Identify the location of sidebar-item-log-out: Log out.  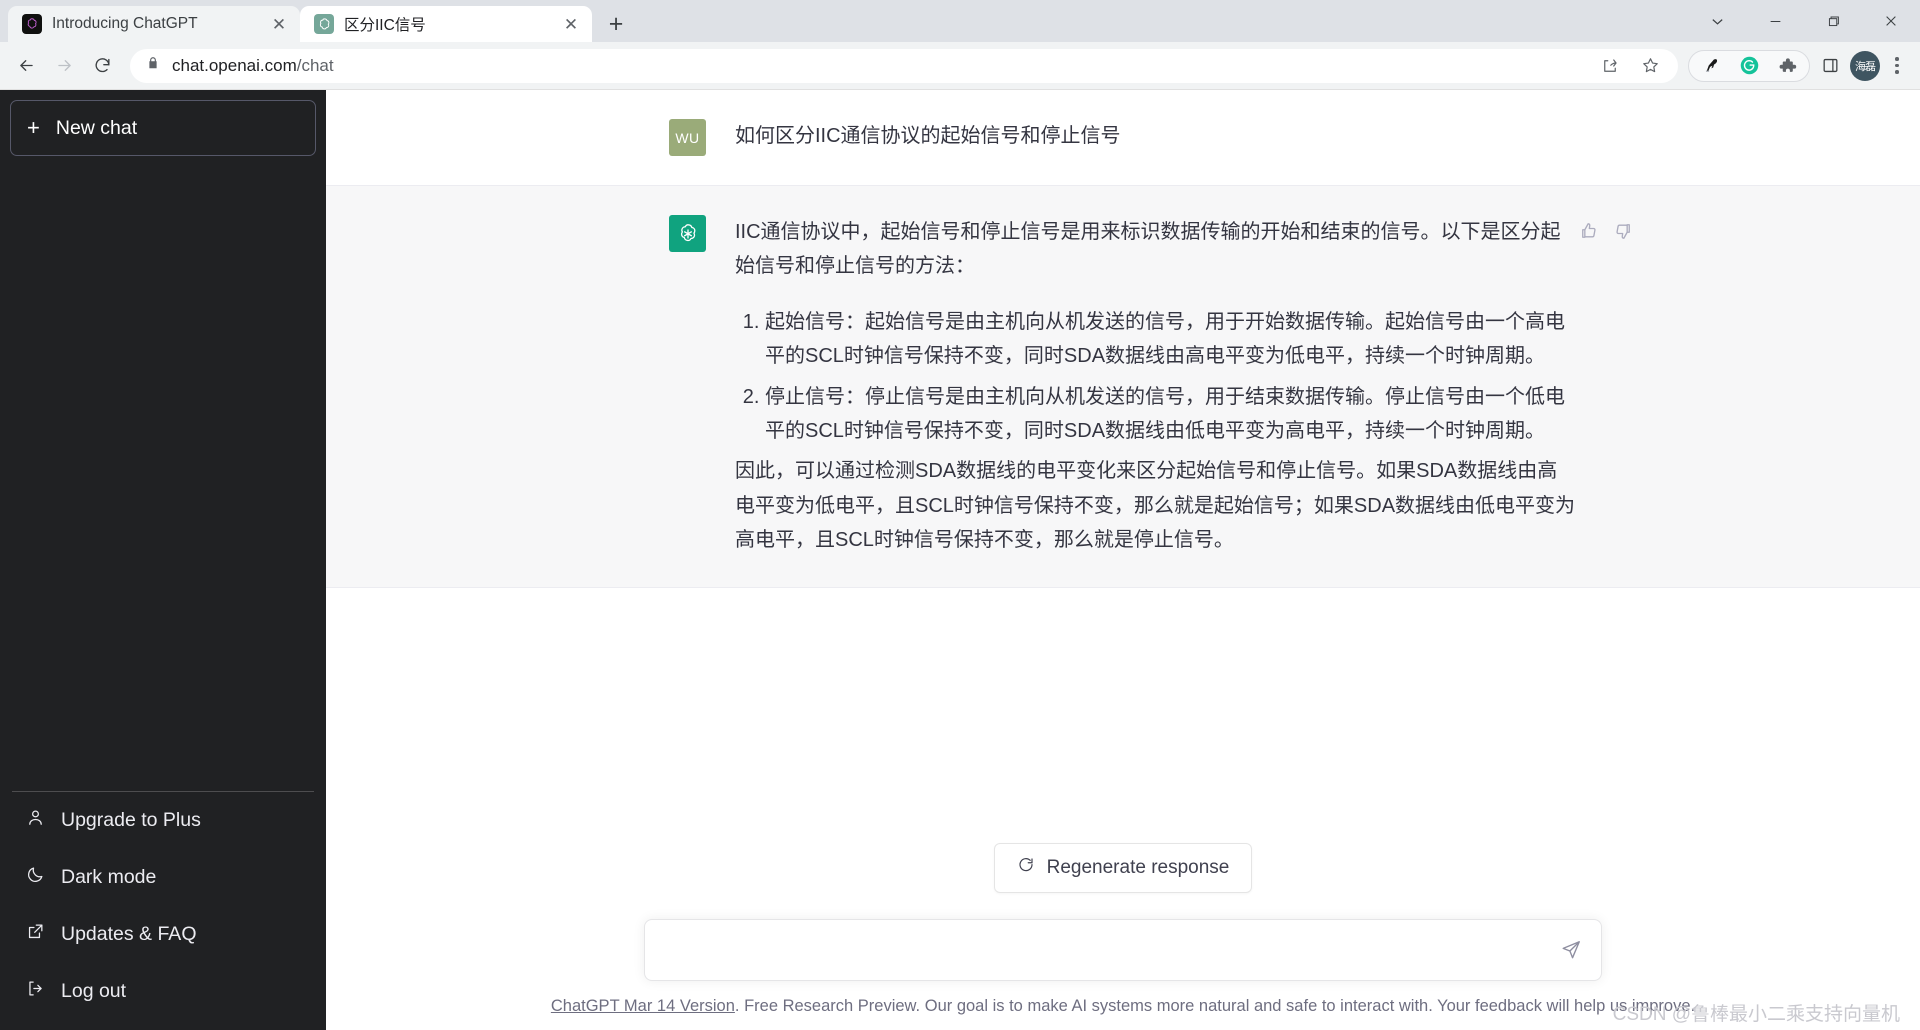
(163, 991).